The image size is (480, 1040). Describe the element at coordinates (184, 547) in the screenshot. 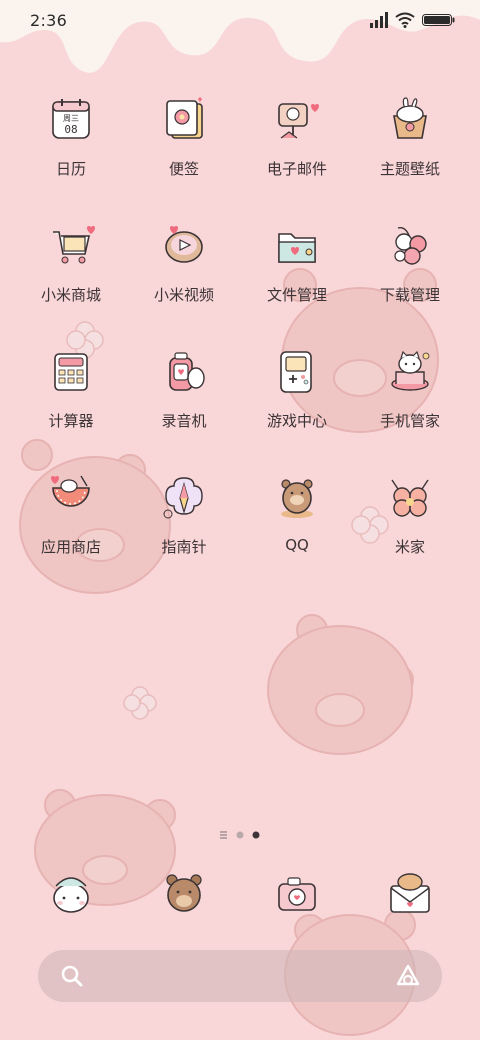

I see `app-label: 指南针` at that location.